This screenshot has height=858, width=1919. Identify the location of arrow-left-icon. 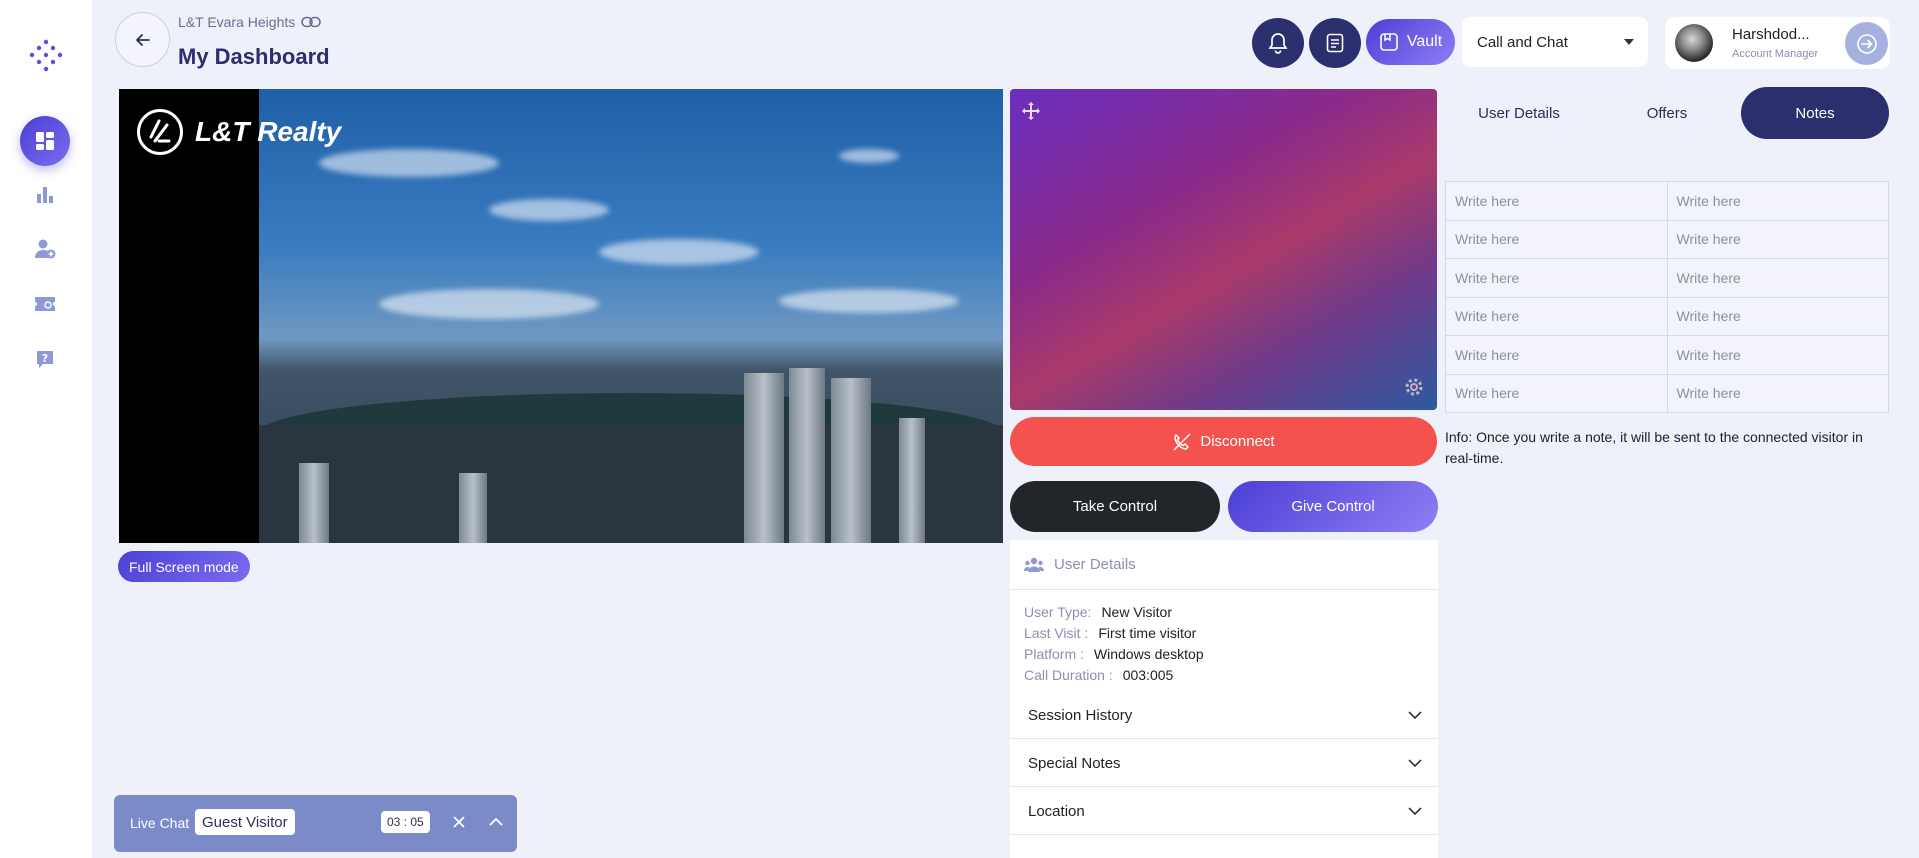
(142, 39).